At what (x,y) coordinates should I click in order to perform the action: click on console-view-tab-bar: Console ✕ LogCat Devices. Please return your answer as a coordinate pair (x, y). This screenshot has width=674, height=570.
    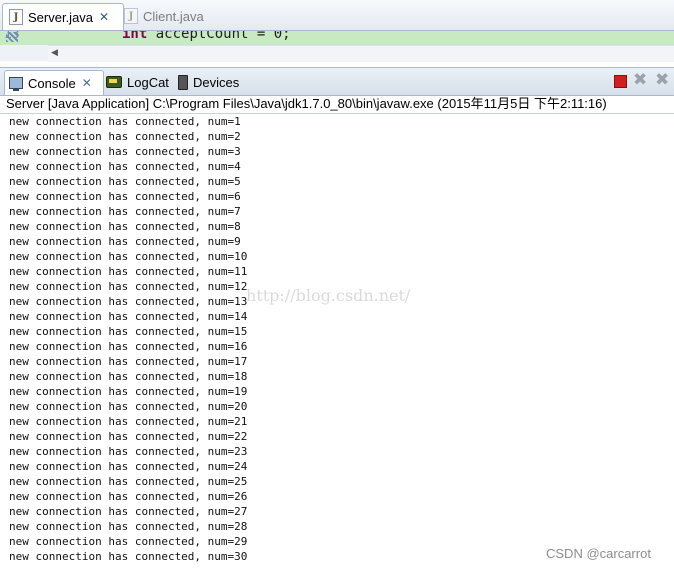
    Looking at the image, I should click on (337, 81).